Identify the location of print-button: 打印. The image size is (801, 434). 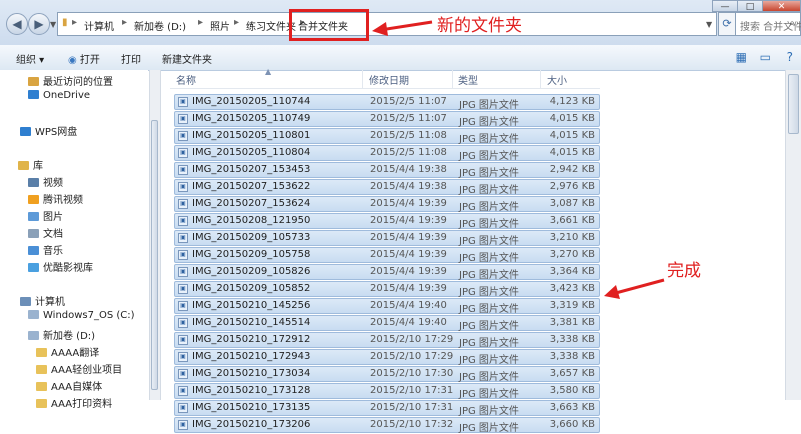
(131, 58).